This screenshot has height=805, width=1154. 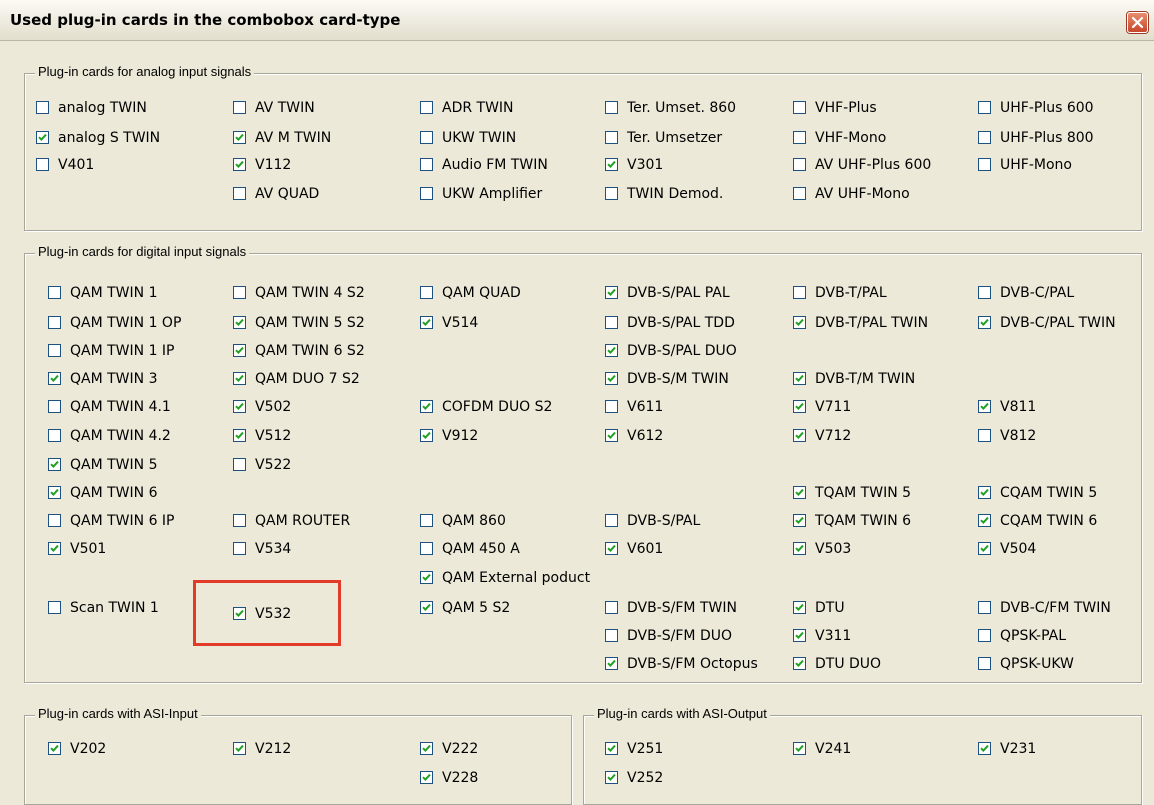 What do you see at coordinates (118, 713) in the screenshot?
I see `group-label-asi-input: Plug-in cards with ASI-Input` at bounding box center [118, 713].